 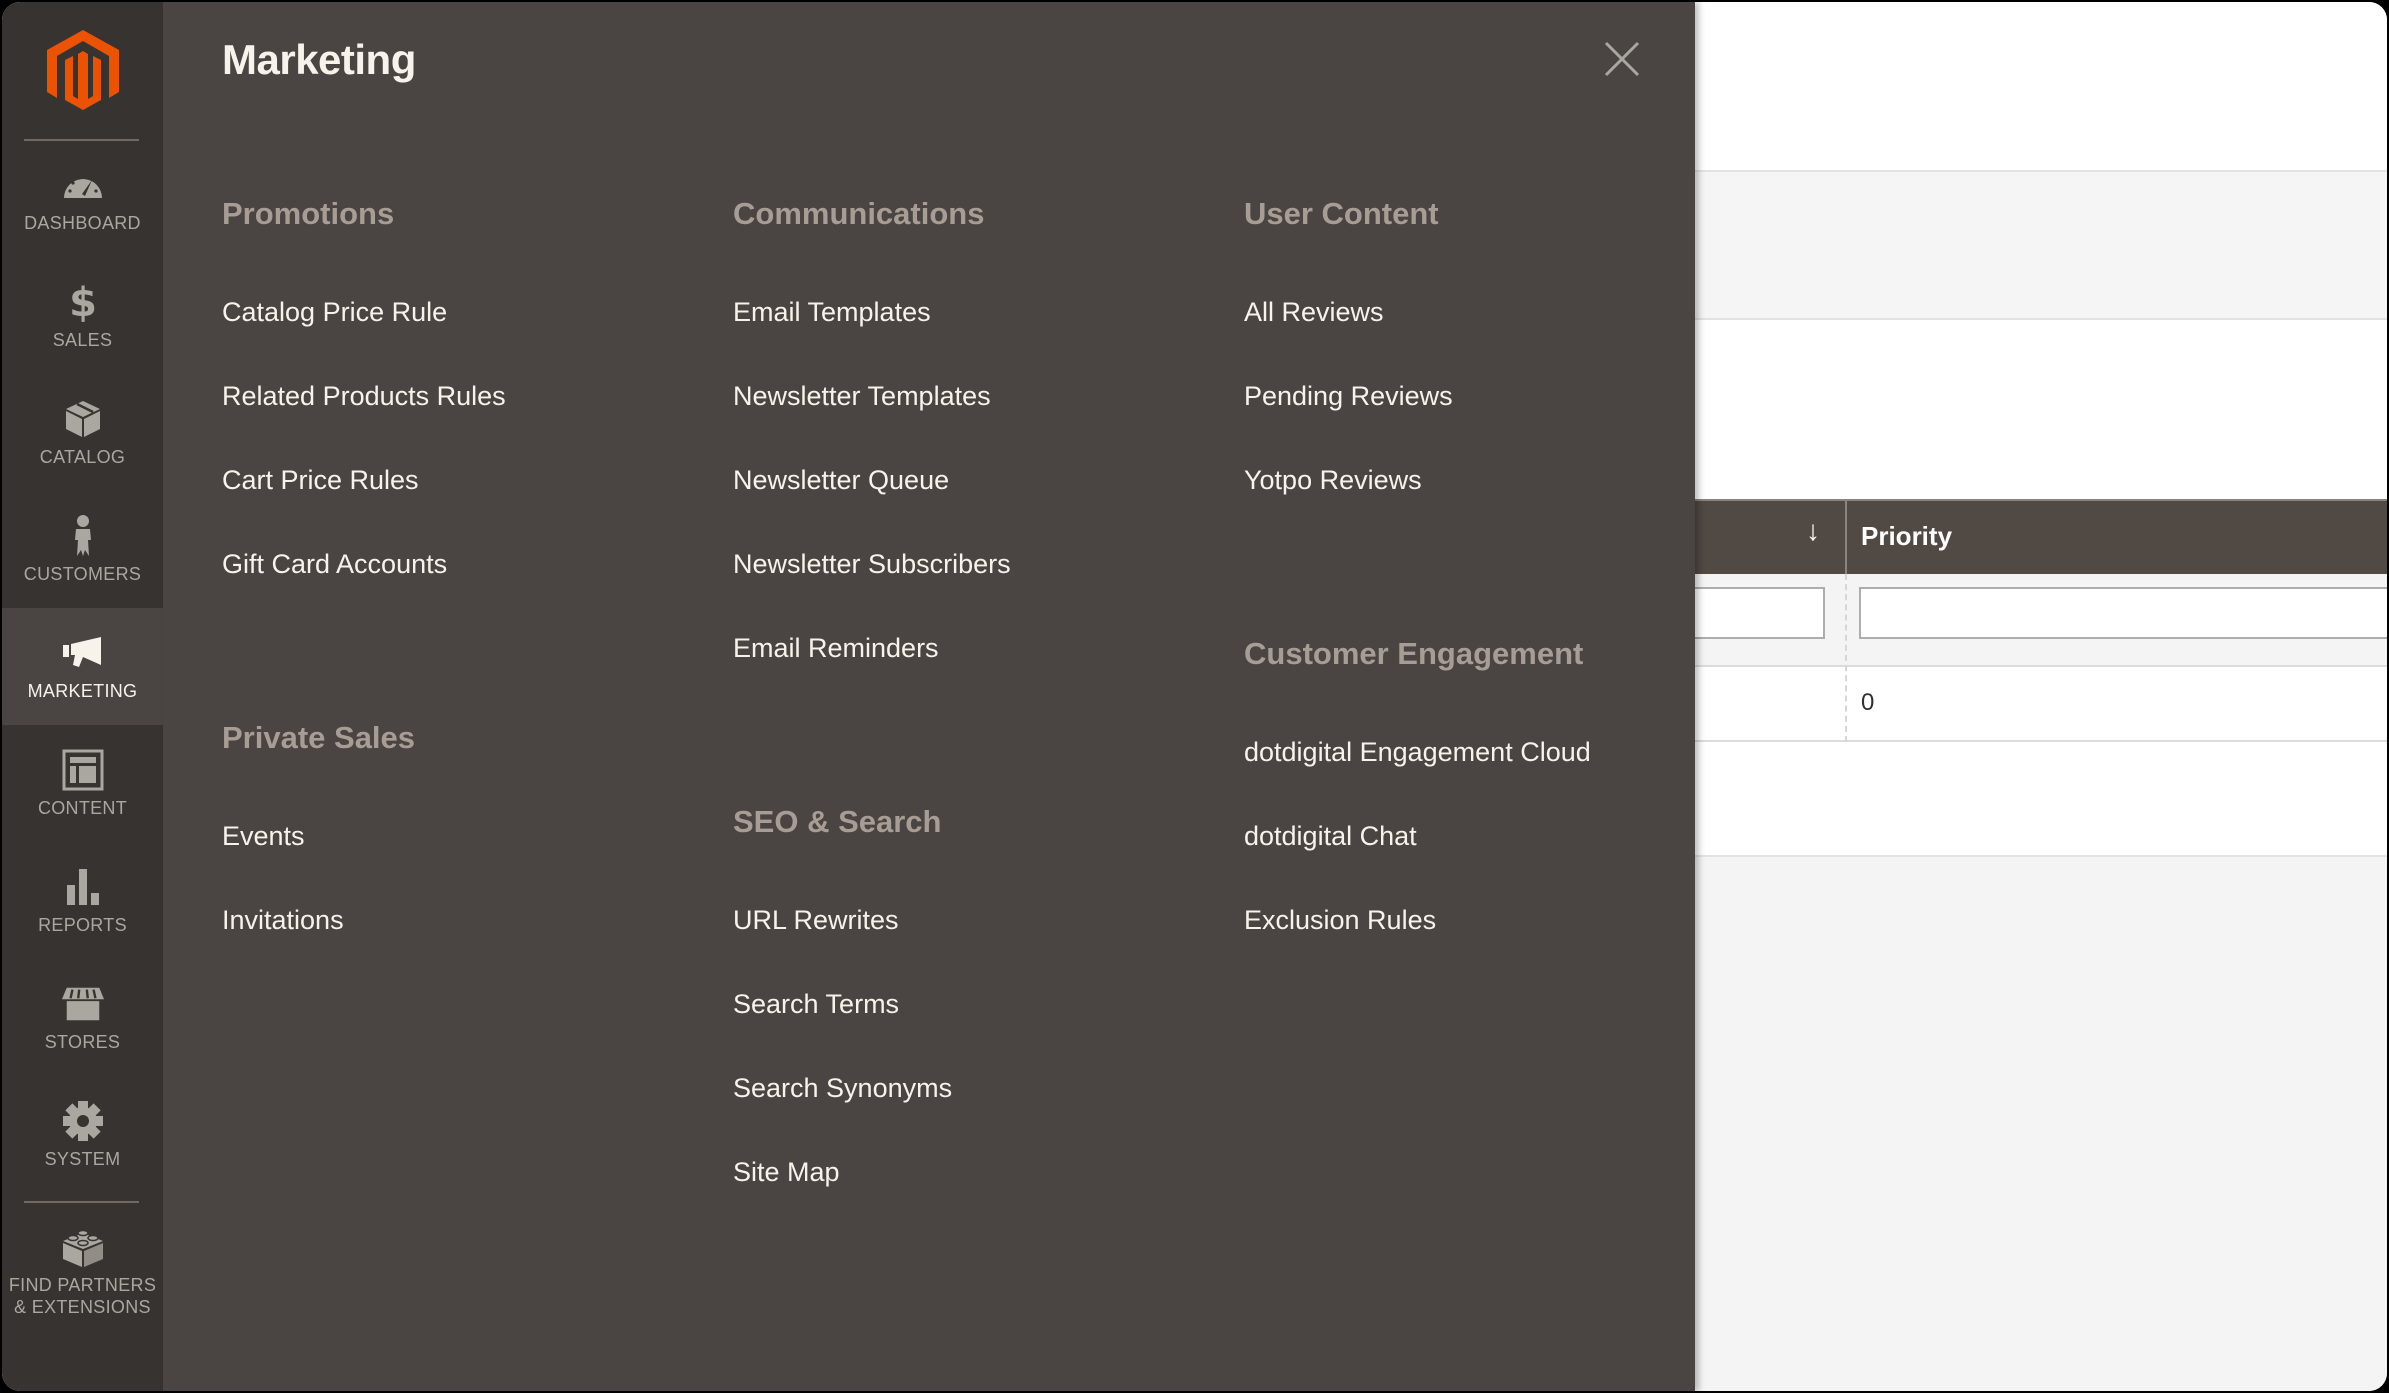 I want to click on column-divider-dashed, so click(x=1846, y=658).